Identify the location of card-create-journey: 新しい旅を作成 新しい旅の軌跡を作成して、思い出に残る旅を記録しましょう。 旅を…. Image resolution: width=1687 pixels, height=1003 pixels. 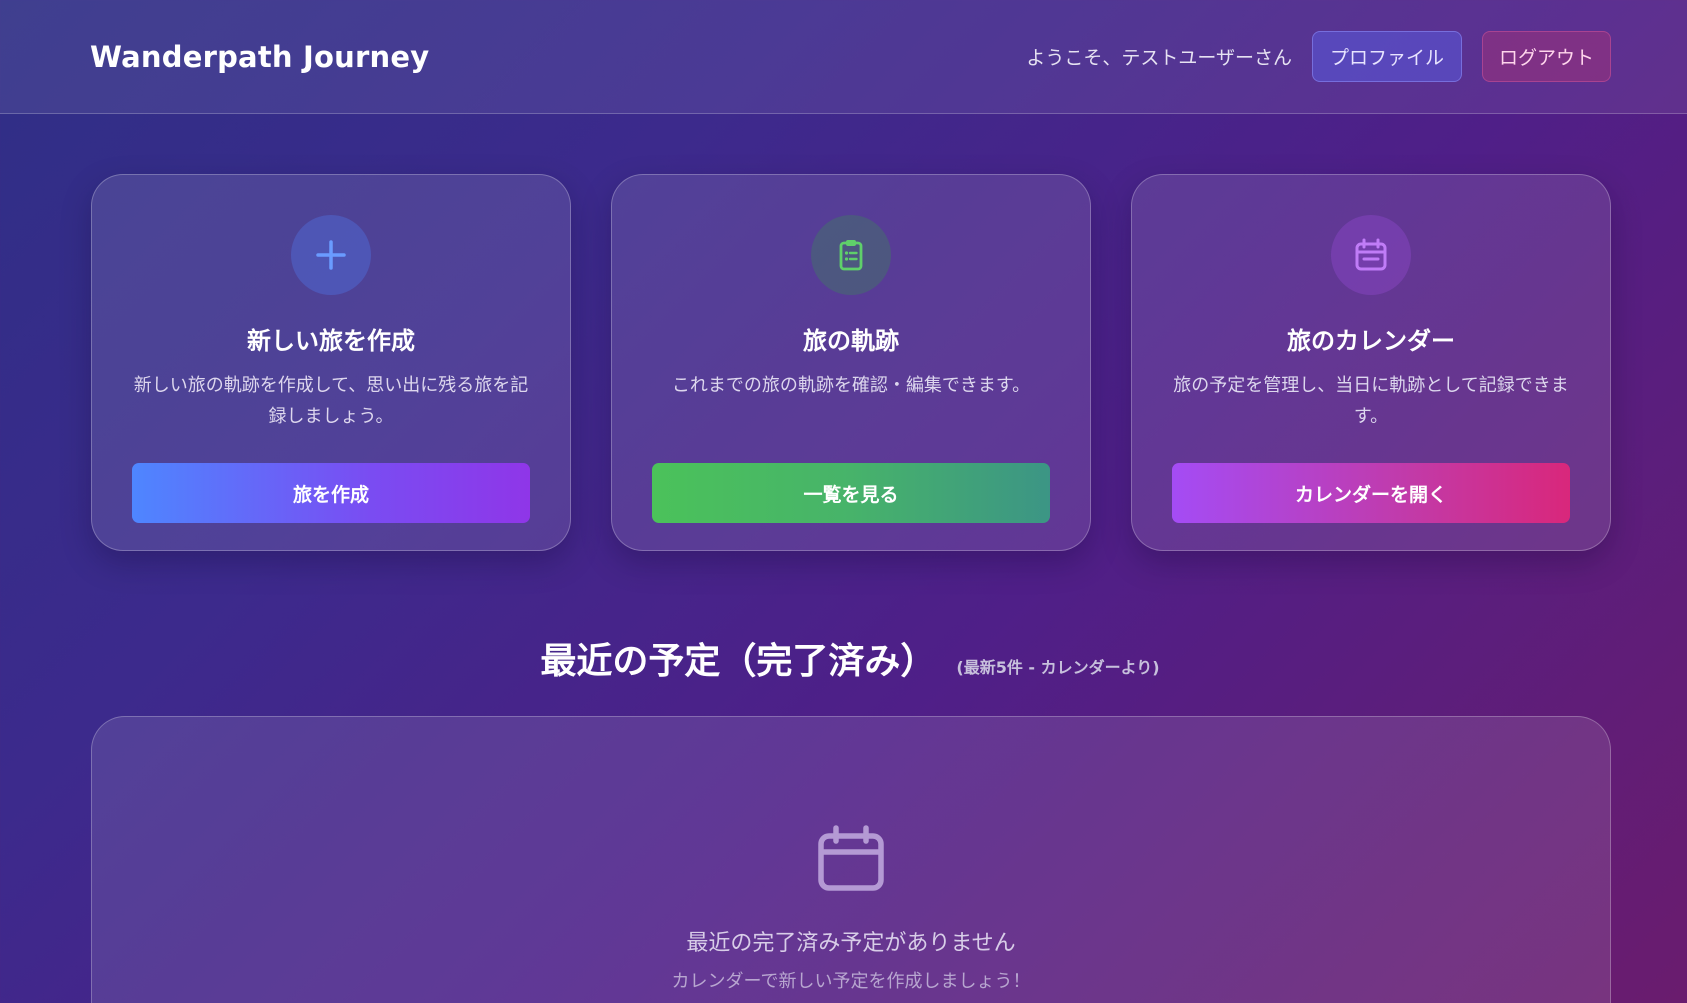
(331, 362).